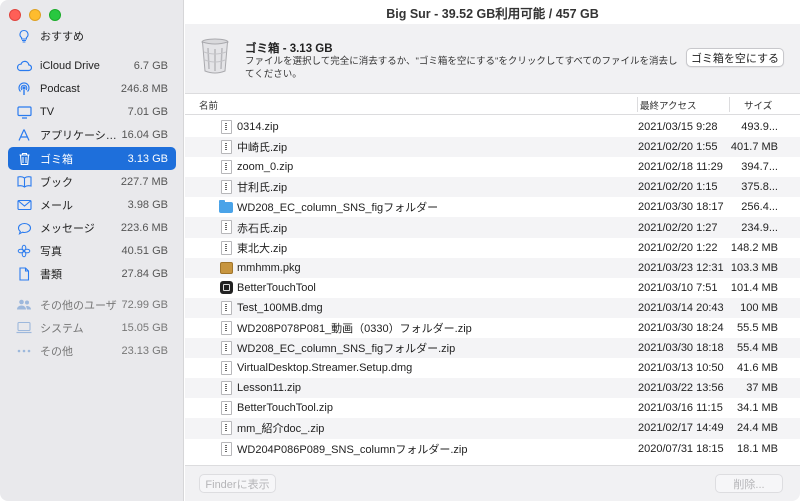  Describe the element at coordinates (762, 388) in the screenshot. I see `file-size: 37 MB` at that location.